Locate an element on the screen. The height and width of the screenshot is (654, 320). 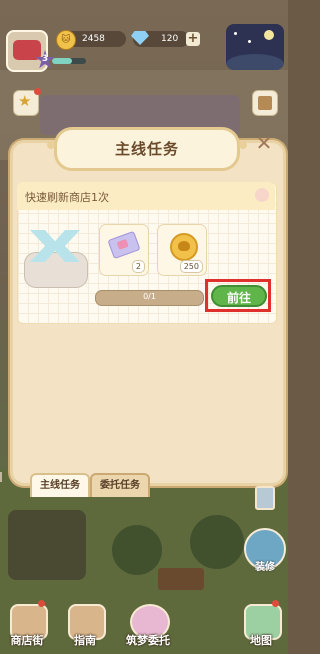
xp-bar is located at coordinates (69, 61).